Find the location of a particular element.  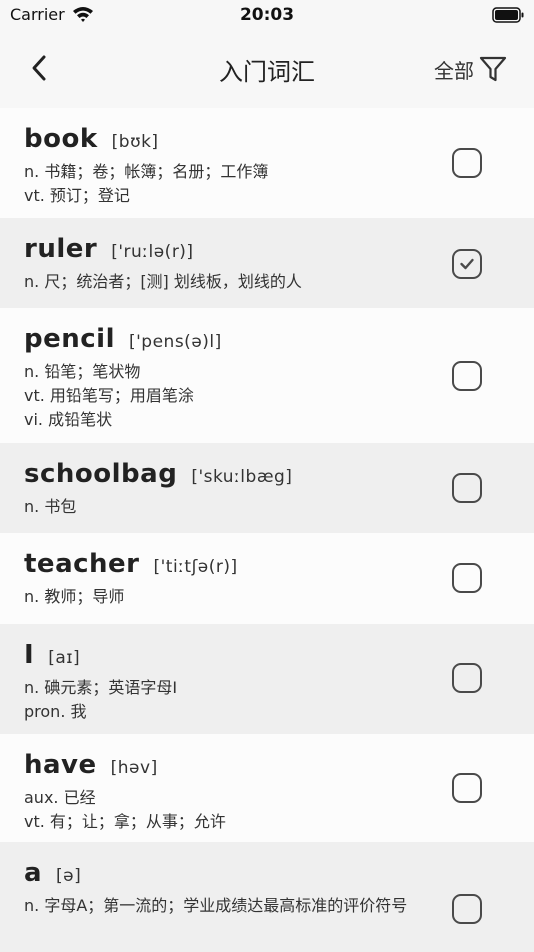

word-text: pencil is located at coordinates (69, 339).